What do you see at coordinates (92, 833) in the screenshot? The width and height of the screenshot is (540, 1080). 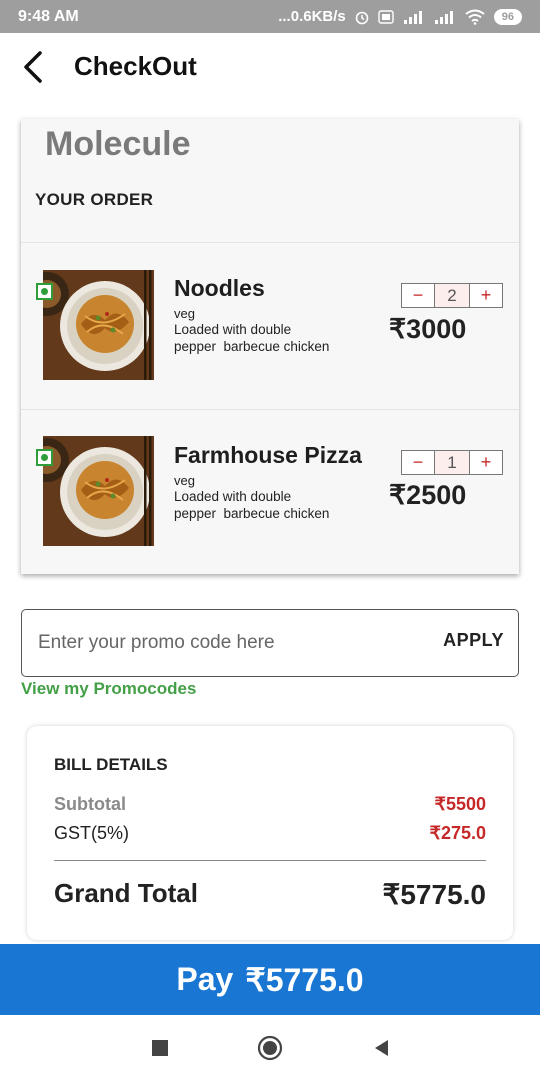 I see `gst-label: GST(5%)` at bounding box center [92, 833].